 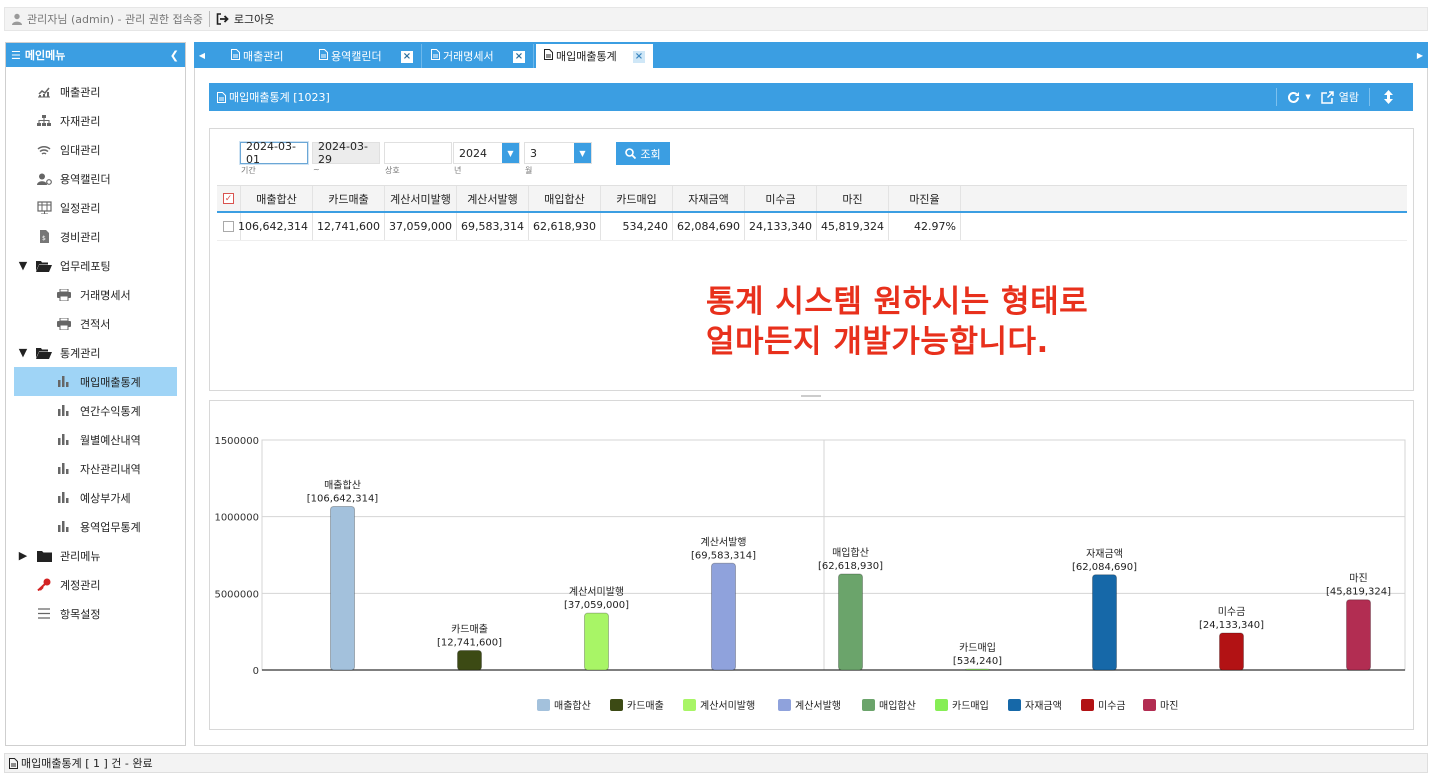 What do you see at coordinates (104, 19) in the screenshot?
I see `user-info: 관리자님 (admin) - 관리 권한 접속중` at bounding box center [104, 19].